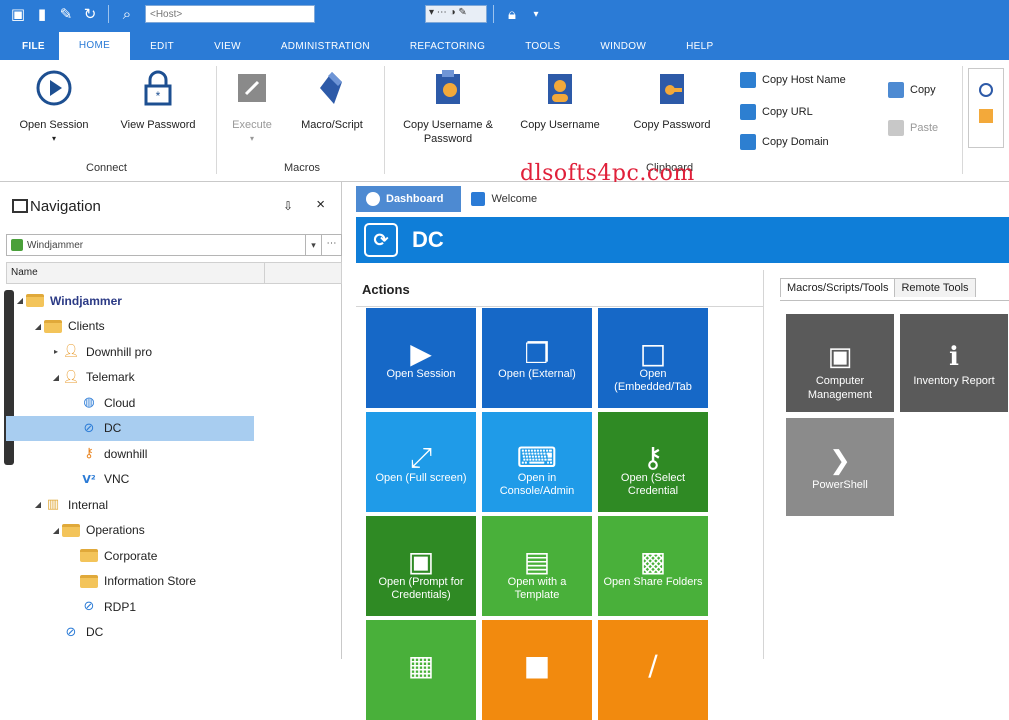 This screenshot has height=720, width=1009. Describe the element at coordinates (71, 352) in the screenshot. I see `user-icon: 👤︎` at that location.